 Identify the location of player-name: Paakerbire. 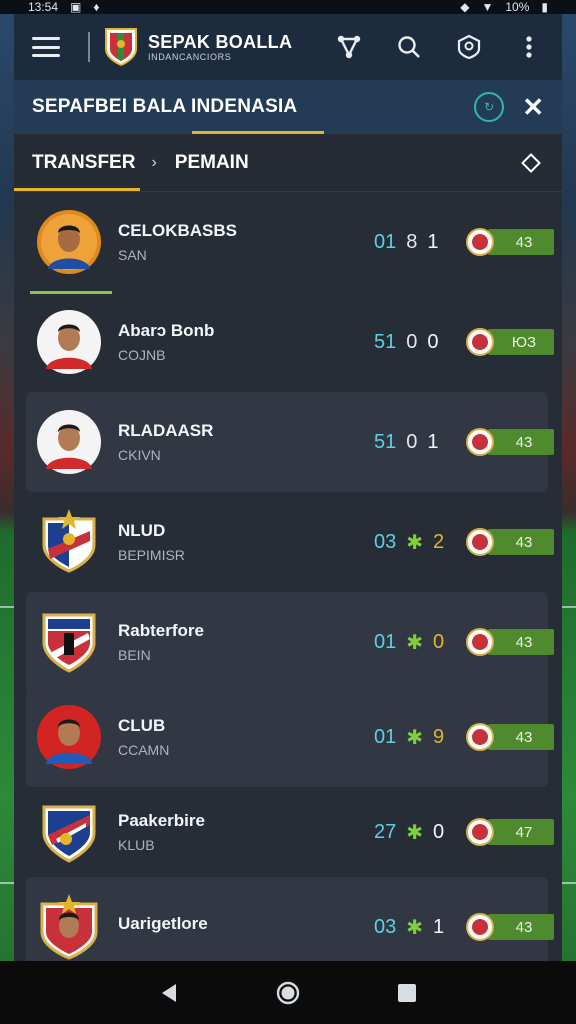
(161, 820).